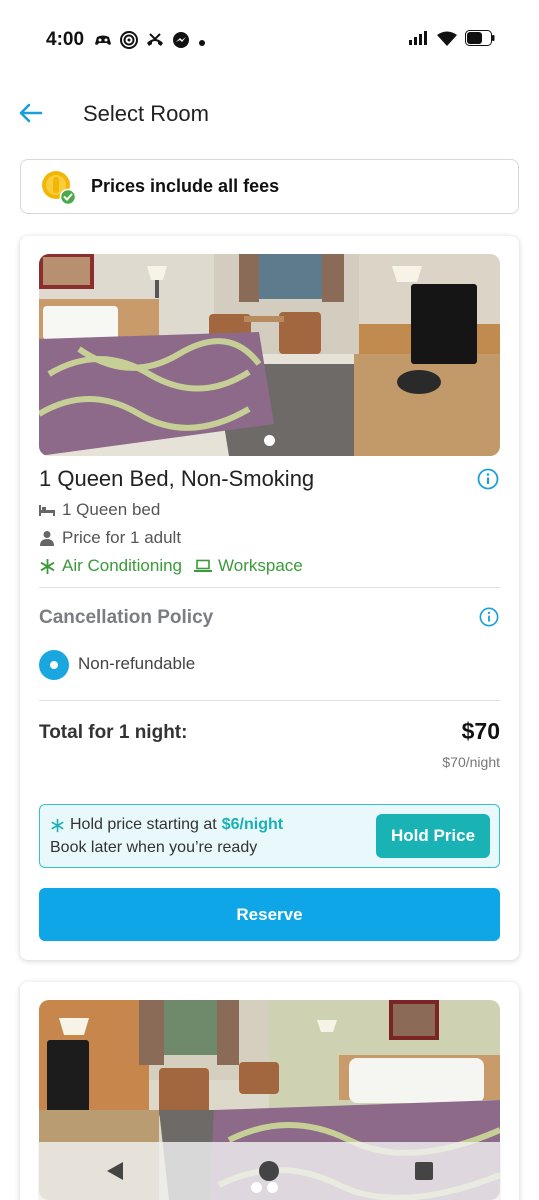 The height and width of the screenshot is (1200, 539). Describe the element at coordinates (269, 914) in the screenshot. I see `reserve-button: Reserve` at that location.